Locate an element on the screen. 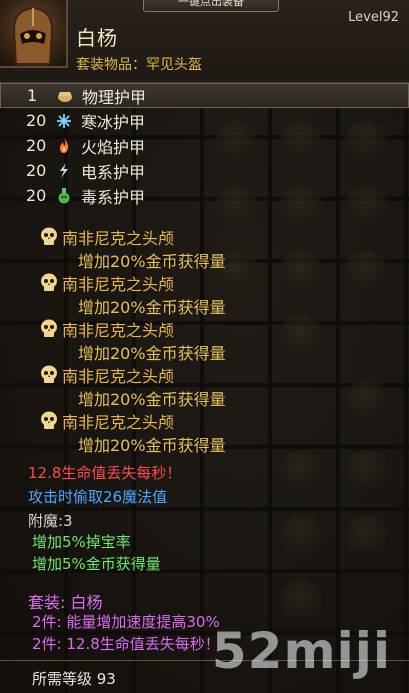  item-level: Level92 is located at coordinates (373, 17).